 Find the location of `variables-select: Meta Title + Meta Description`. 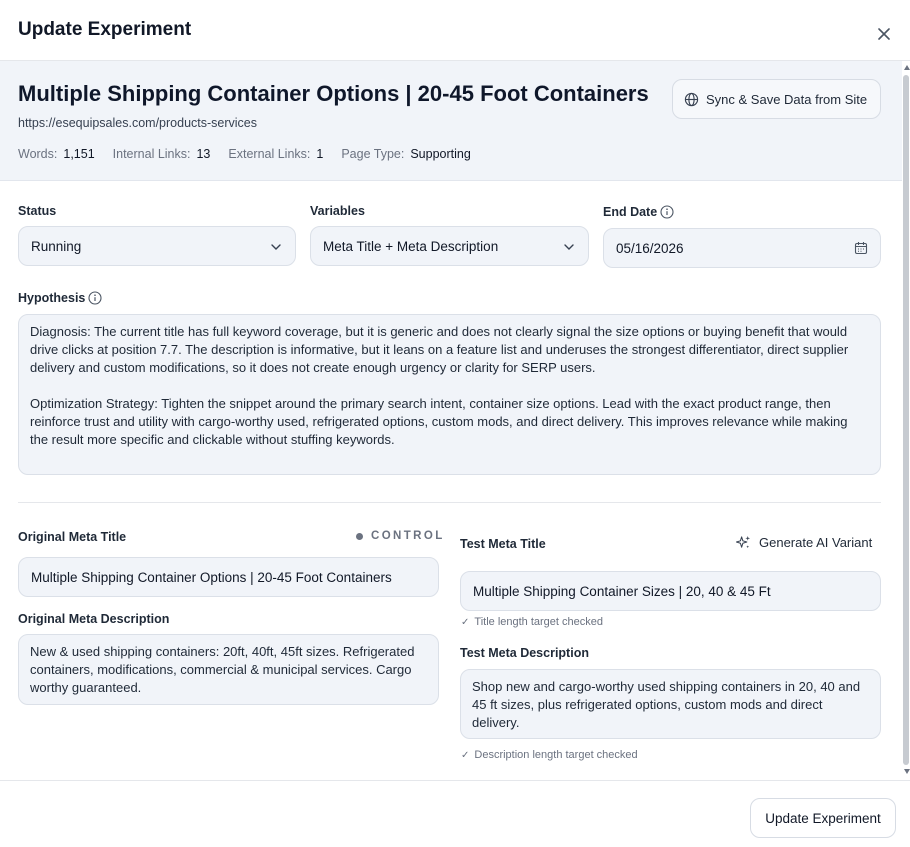

variables-select: Meta Title + Meta Description is located at coordinates (449, 246).